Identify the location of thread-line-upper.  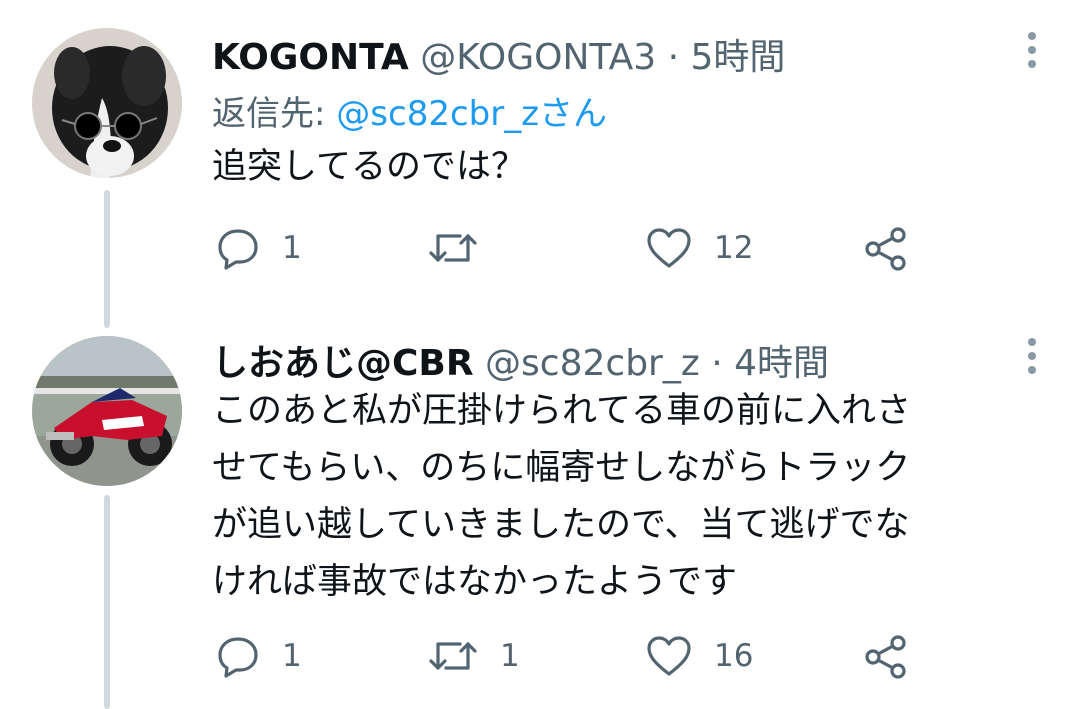
(107, 259).